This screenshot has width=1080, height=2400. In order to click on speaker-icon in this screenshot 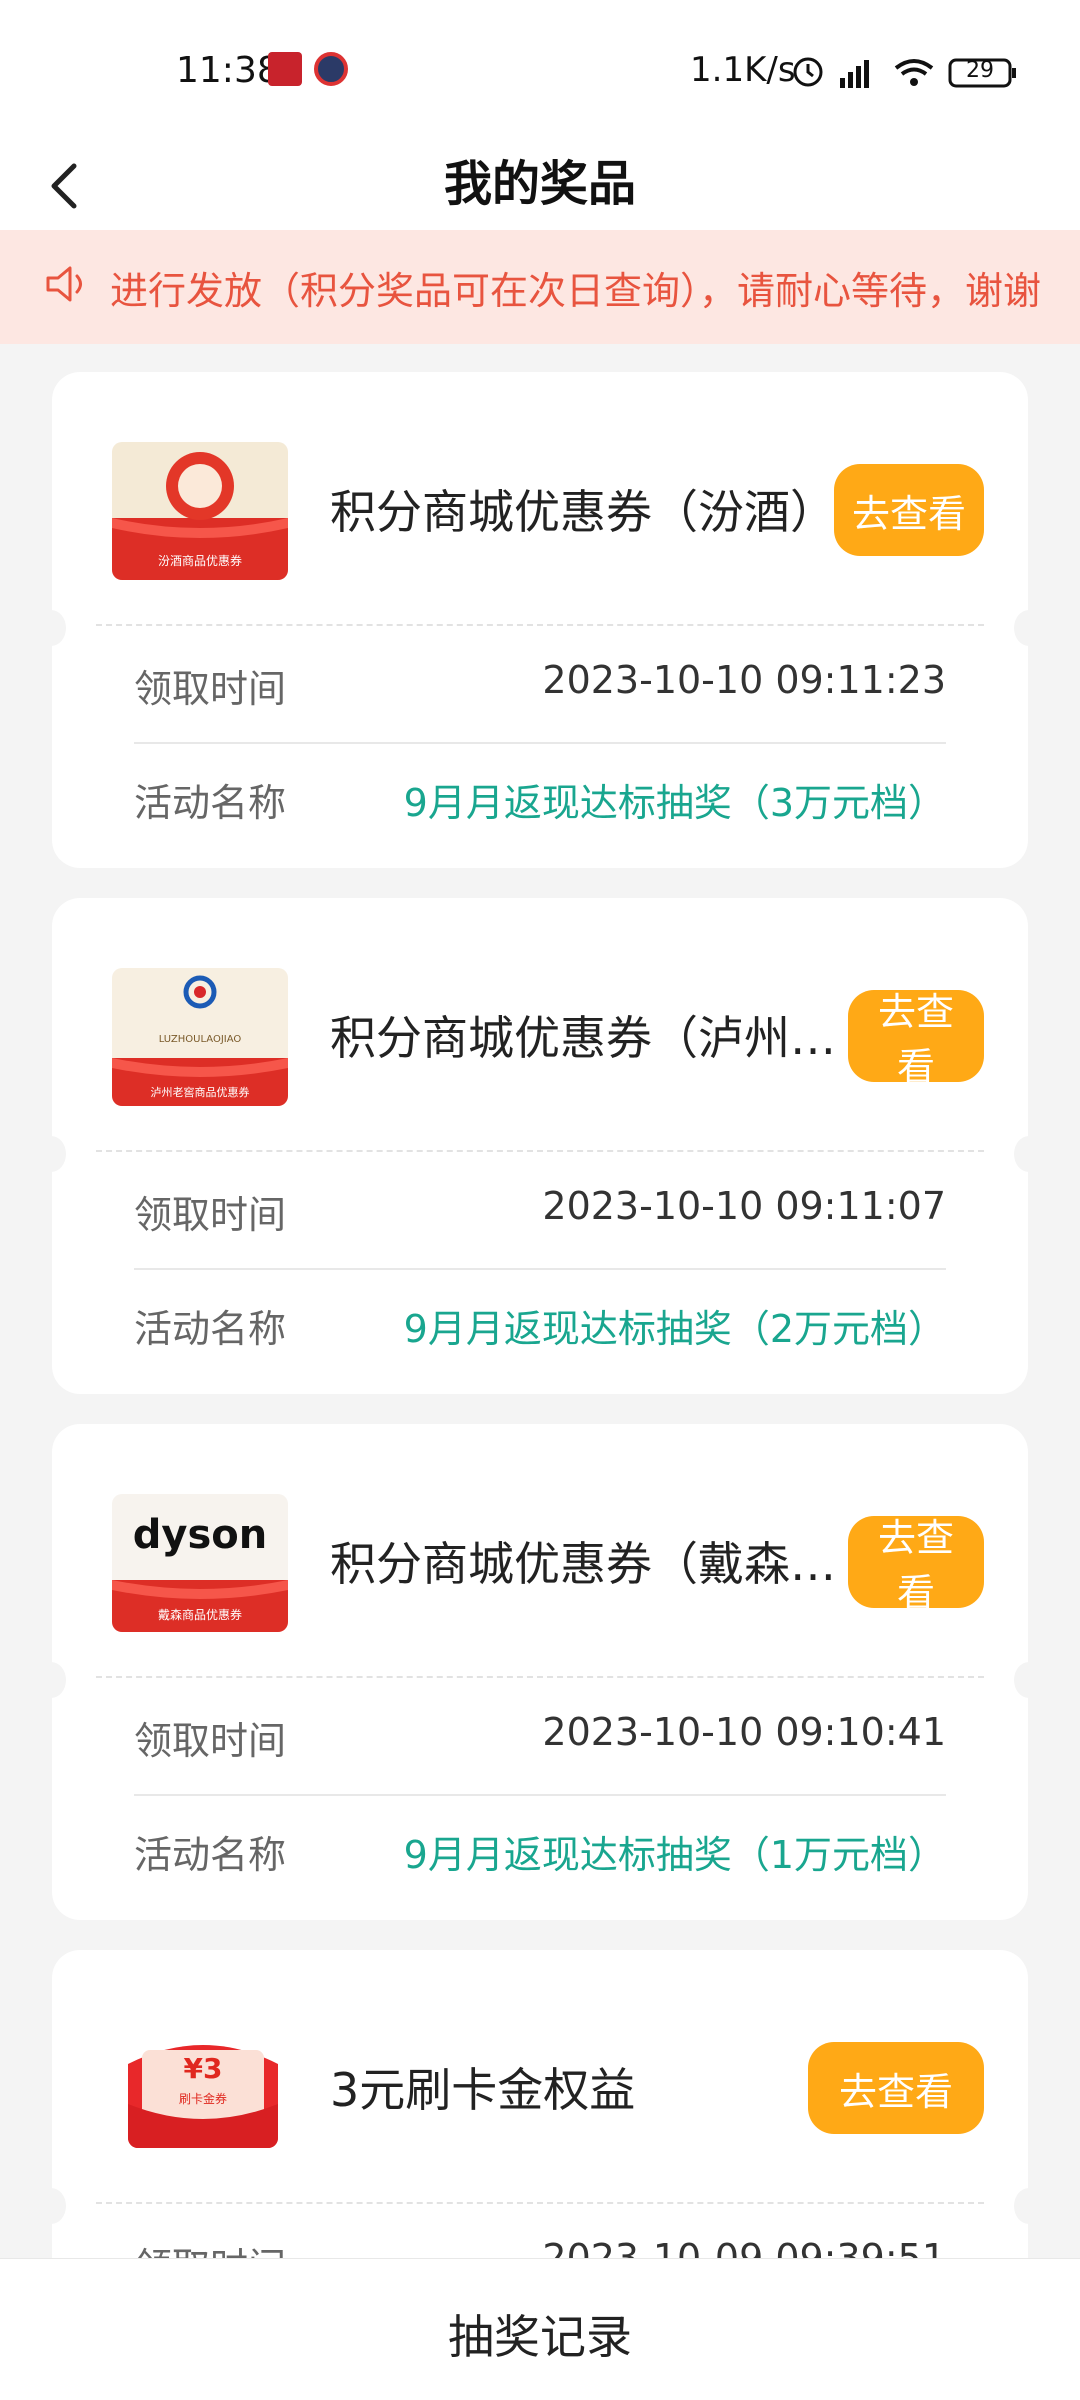, I will do `click(64, 284)`.